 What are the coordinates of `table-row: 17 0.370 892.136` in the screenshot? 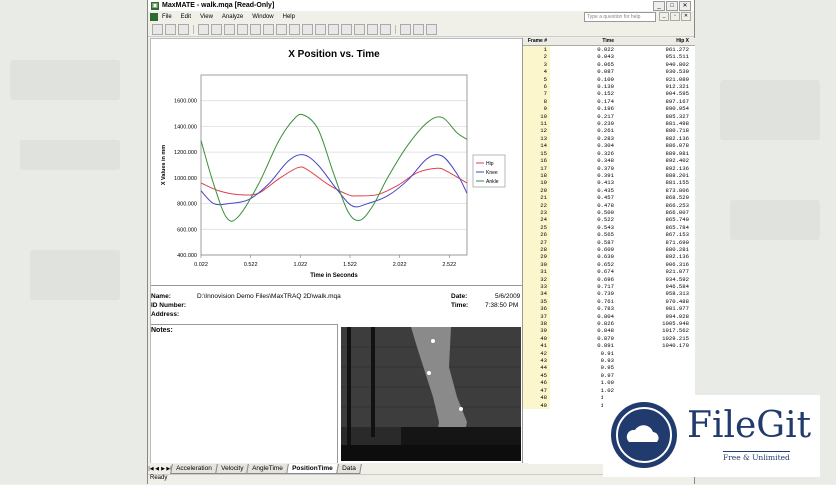 It's located at (609, 168).